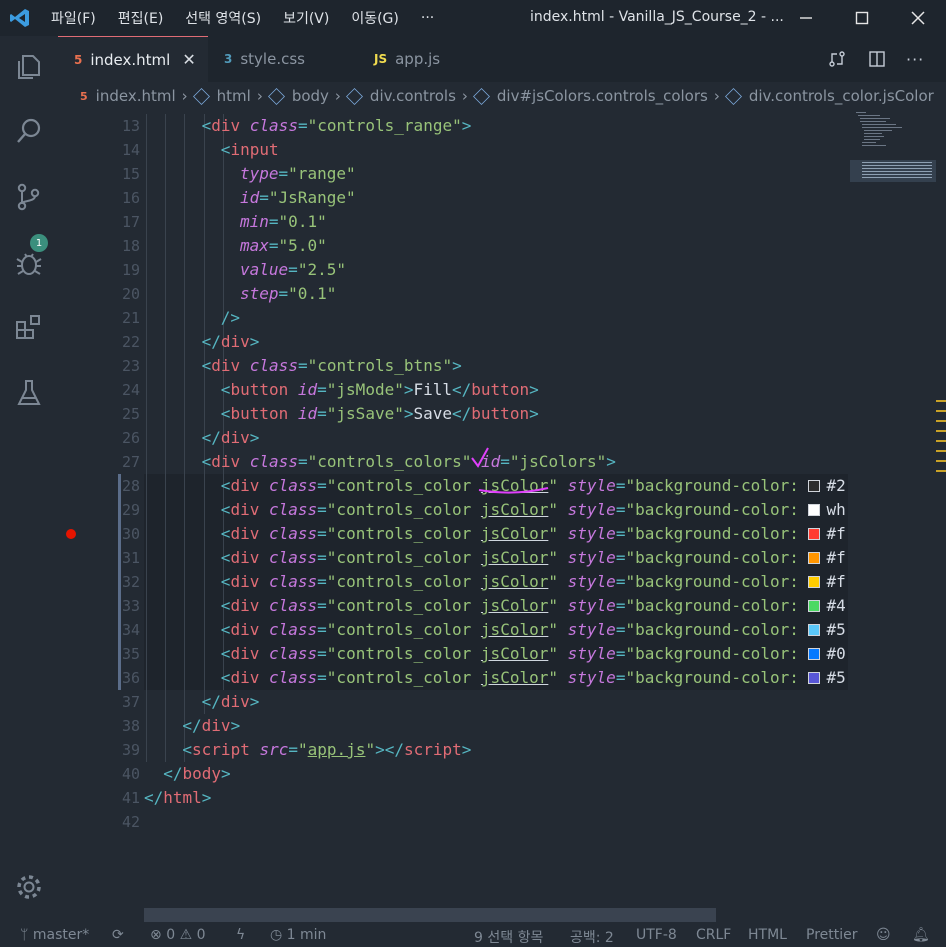  Describe the element at coordinates (332, 366) in the screenshot. I see `code-line: <div class="controls_btns">` at that location.